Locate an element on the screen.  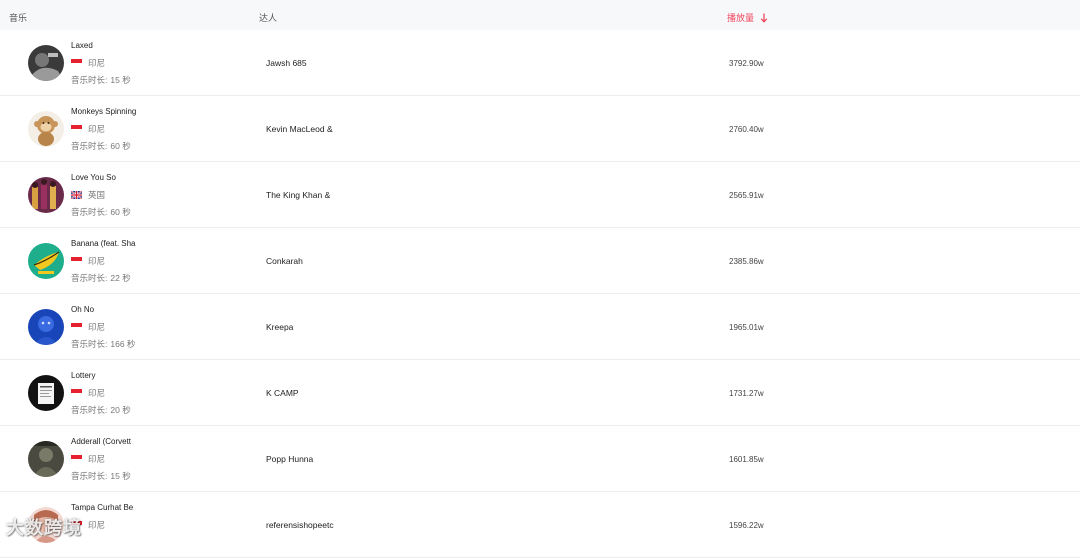
music-title: Lottery is located at coordinates (106, 375).